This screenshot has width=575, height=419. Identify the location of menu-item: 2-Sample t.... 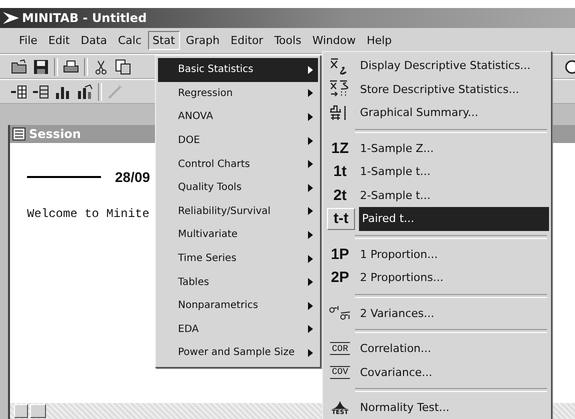
(453, 195).